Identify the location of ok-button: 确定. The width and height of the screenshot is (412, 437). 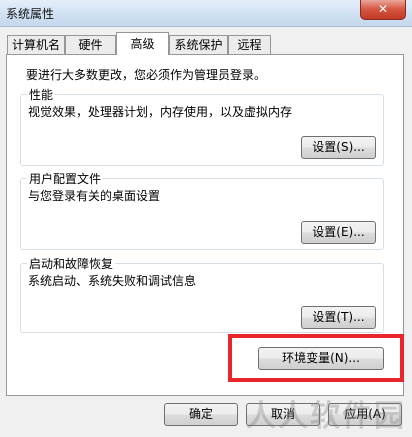
(201, 414).